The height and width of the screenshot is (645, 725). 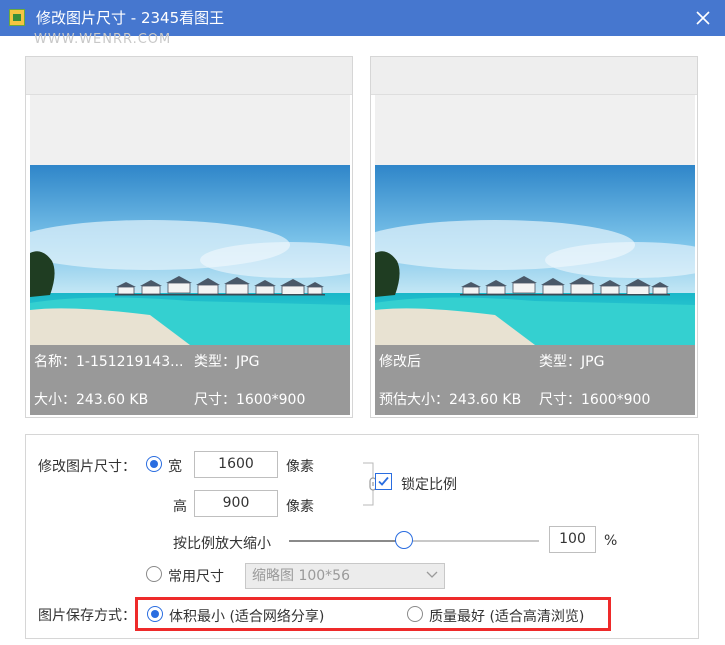 I want to click on percent-unit: %, so click(x=611, y=541).